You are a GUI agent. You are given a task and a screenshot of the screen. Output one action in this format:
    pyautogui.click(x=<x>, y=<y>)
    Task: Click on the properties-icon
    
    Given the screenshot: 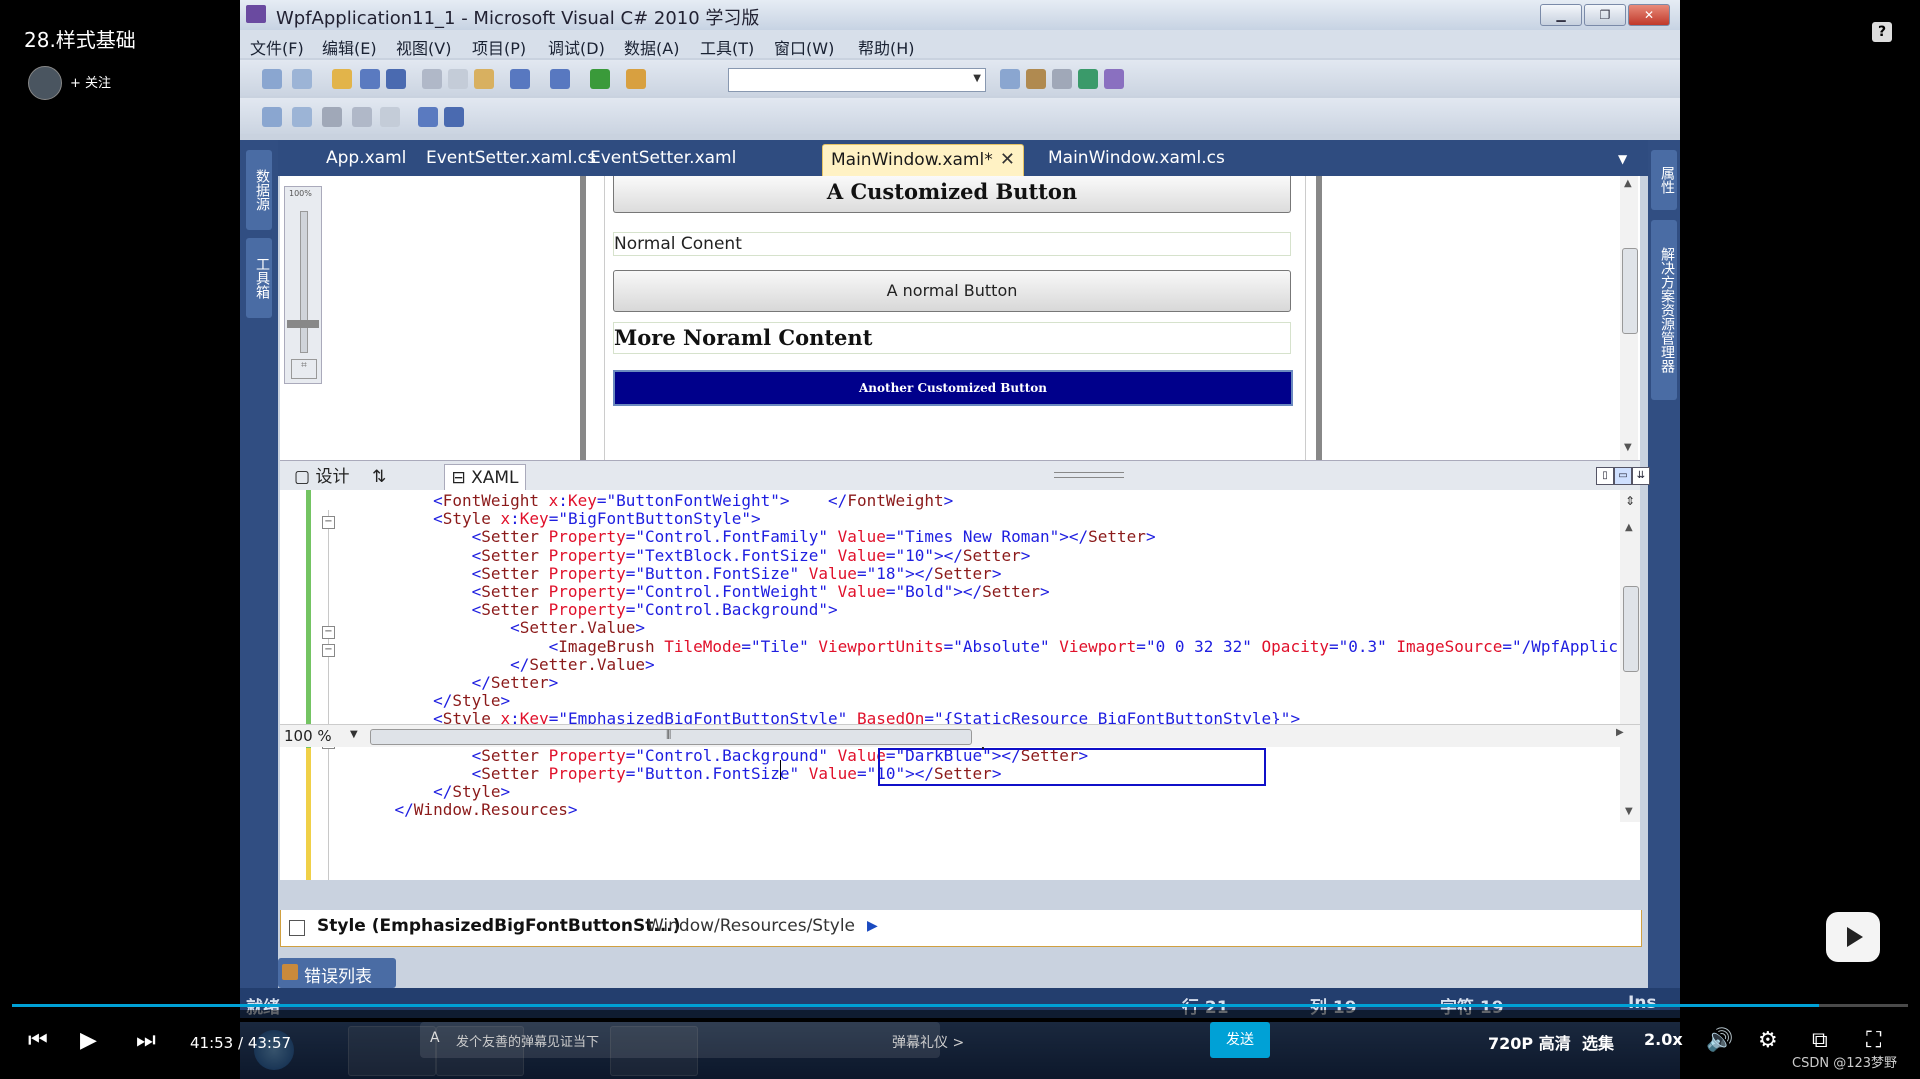 What is the action you would take?
    pyautogui.click(x=1036, y=79)
    